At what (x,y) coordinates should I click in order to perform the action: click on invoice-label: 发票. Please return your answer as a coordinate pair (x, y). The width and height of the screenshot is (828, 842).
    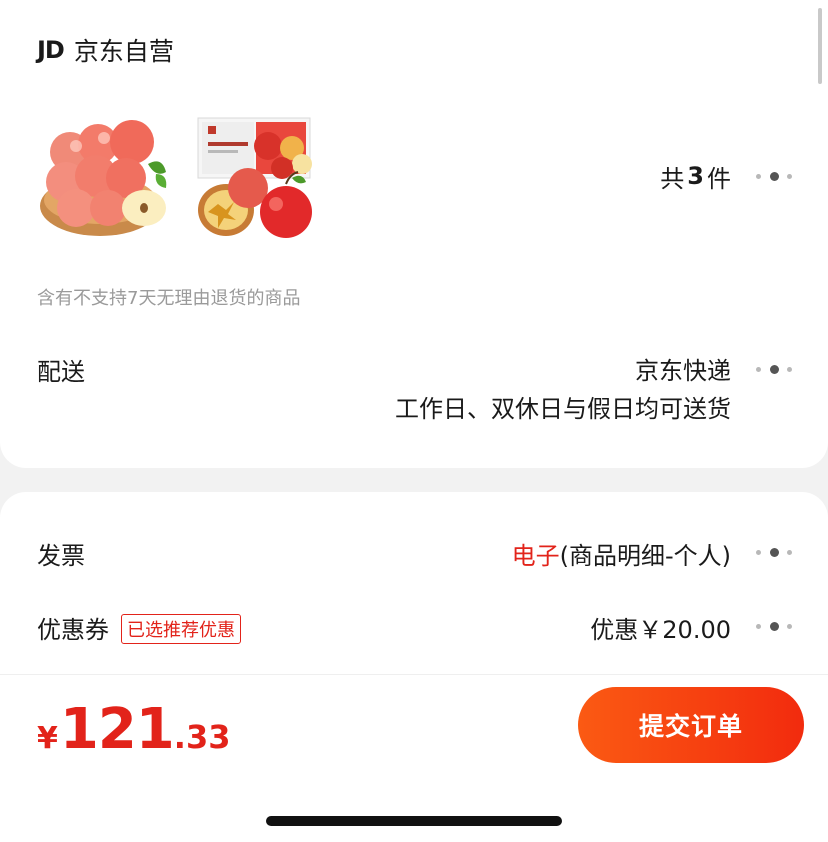
    Looking at the image, I should click on (61, 556).